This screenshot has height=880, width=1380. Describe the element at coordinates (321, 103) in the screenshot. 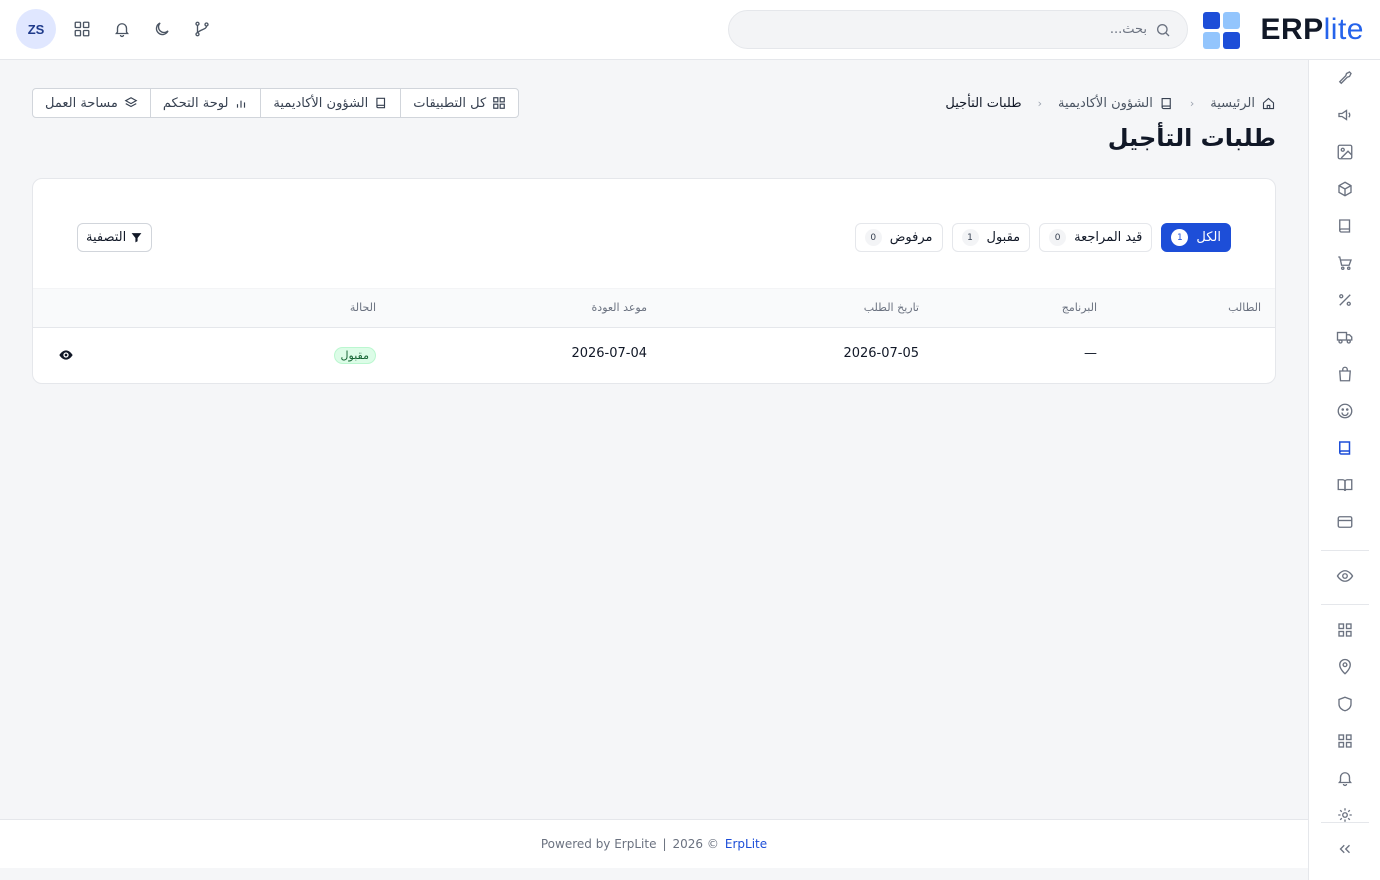

I see `academic-label: الشؤون الأكاديمية` at that location.